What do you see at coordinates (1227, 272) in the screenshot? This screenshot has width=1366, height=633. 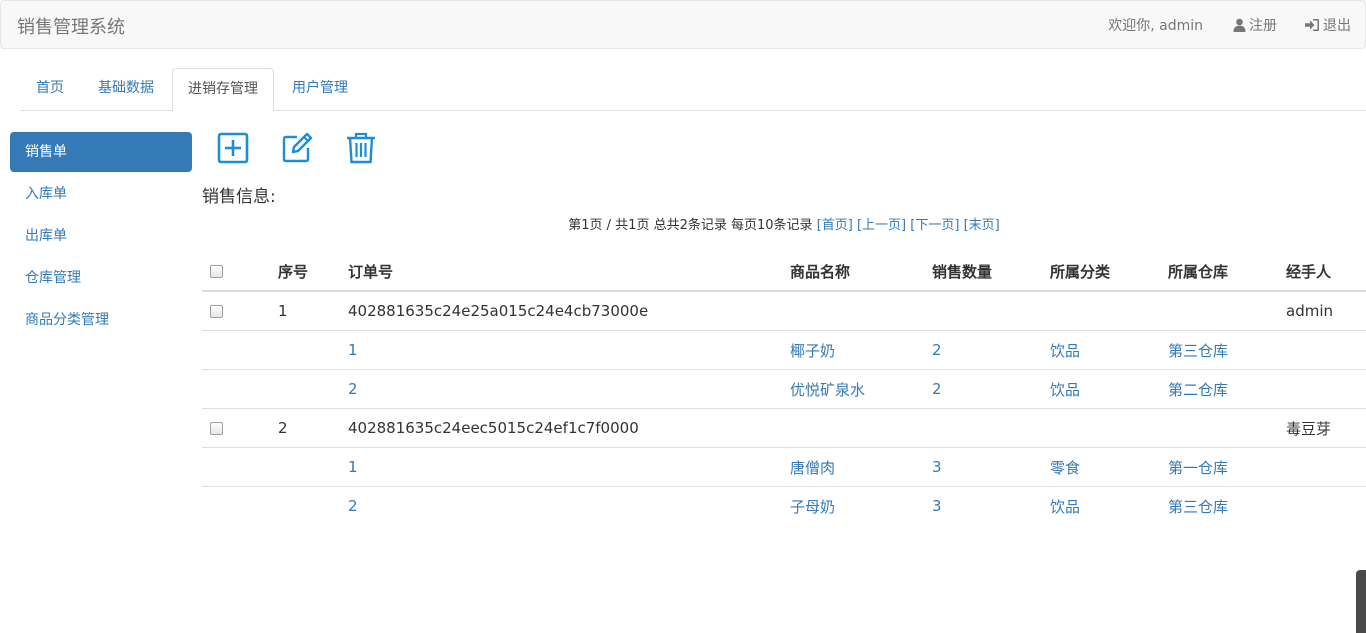 I see `header-warehouse: 所属仓库` at bounding box center [1227, 272].